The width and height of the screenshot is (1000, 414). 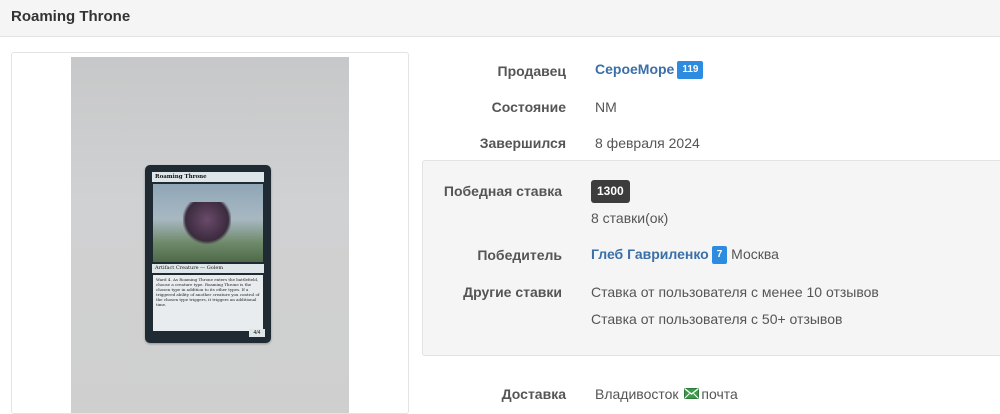 What do you see at coordinates (692, 393) in the screenshot?
I see `mail-icon` at bounding box center [692, 393].